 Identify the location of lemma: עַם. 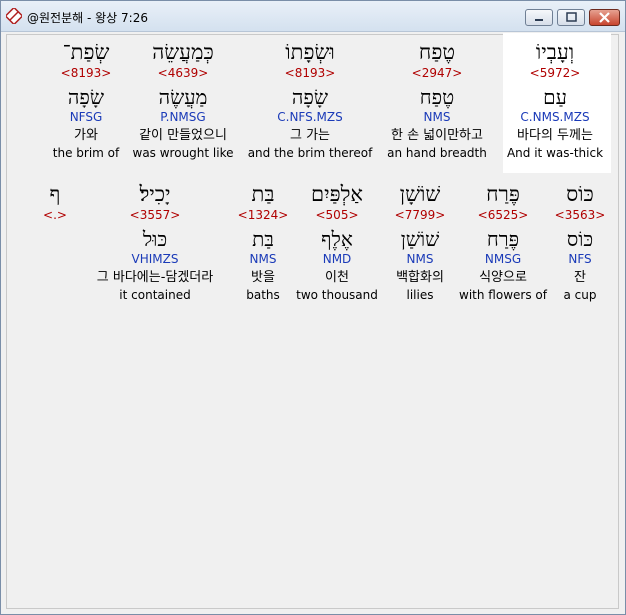
(555, 97).